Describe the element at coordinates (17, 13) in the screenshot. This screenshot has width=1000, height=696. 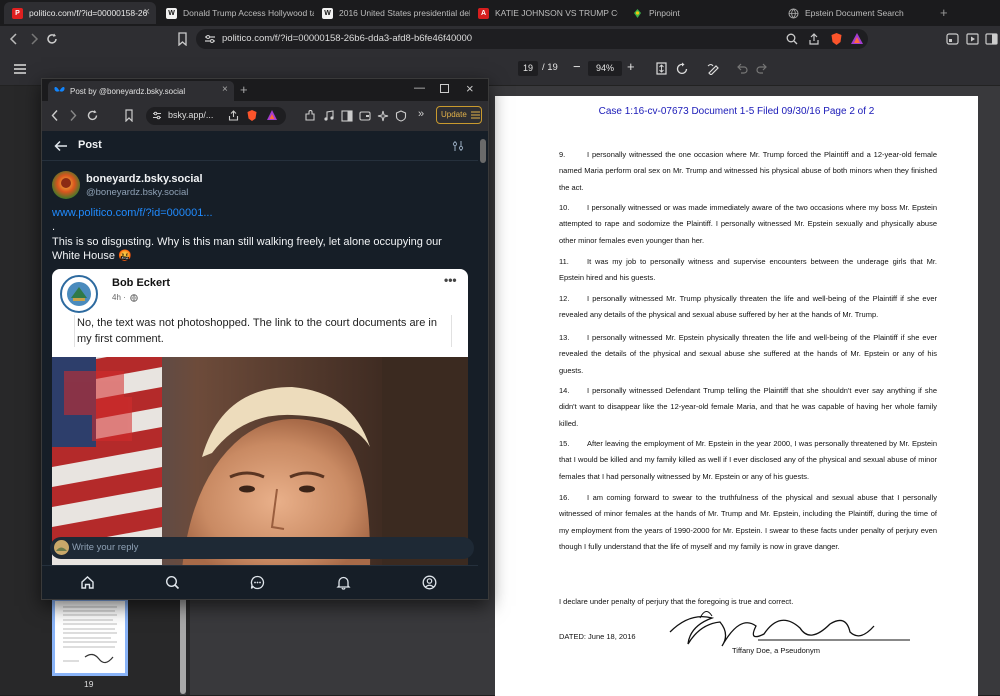
I see `pdf-favicon-icon: P` at that location.